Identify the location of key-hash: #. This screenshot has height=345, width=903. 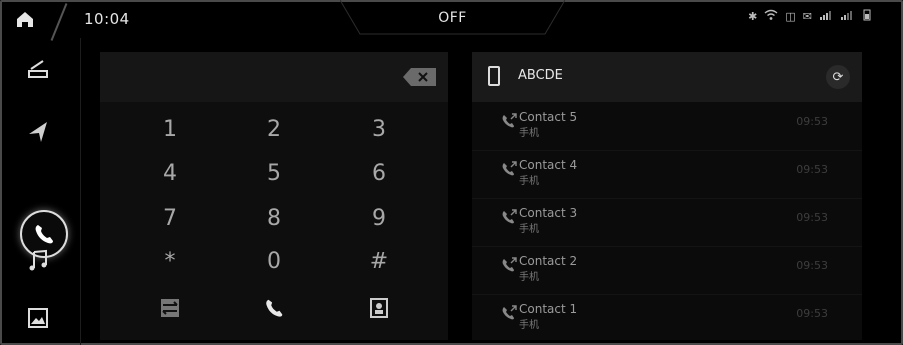
(379, 262).